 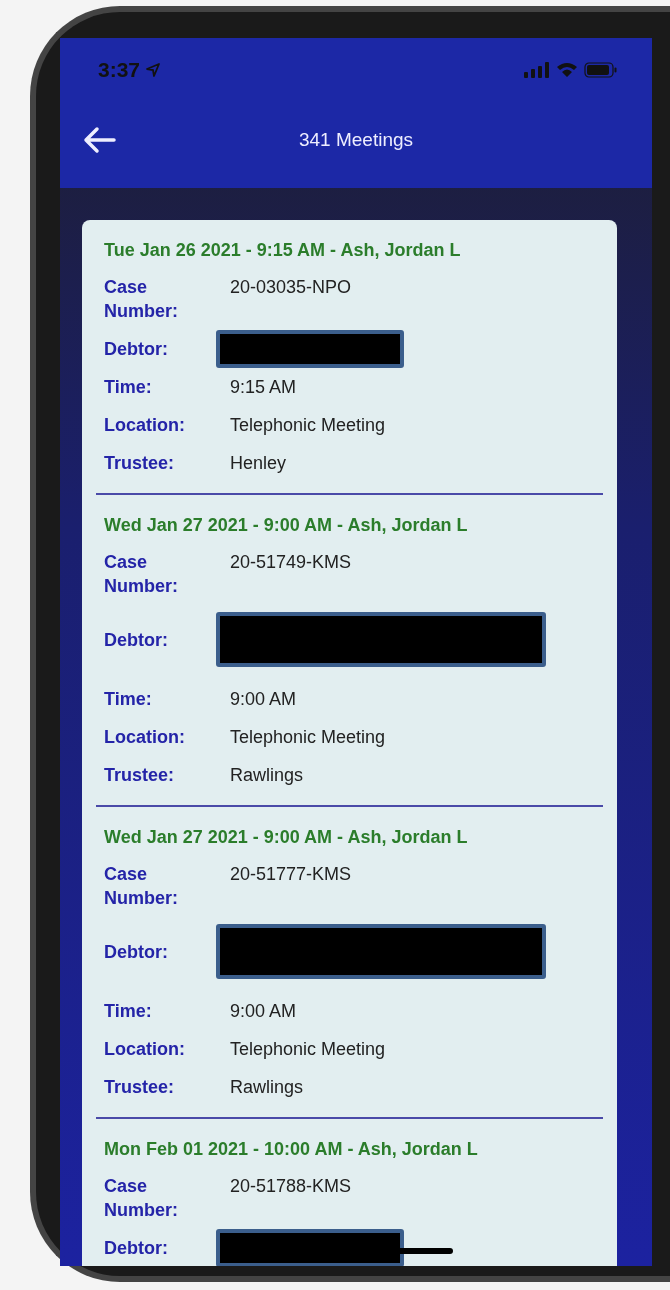 What do you see at coordinates (258, 463) in the screenshot?
I see `field-value: Henley` at bounding box center [258, 463].